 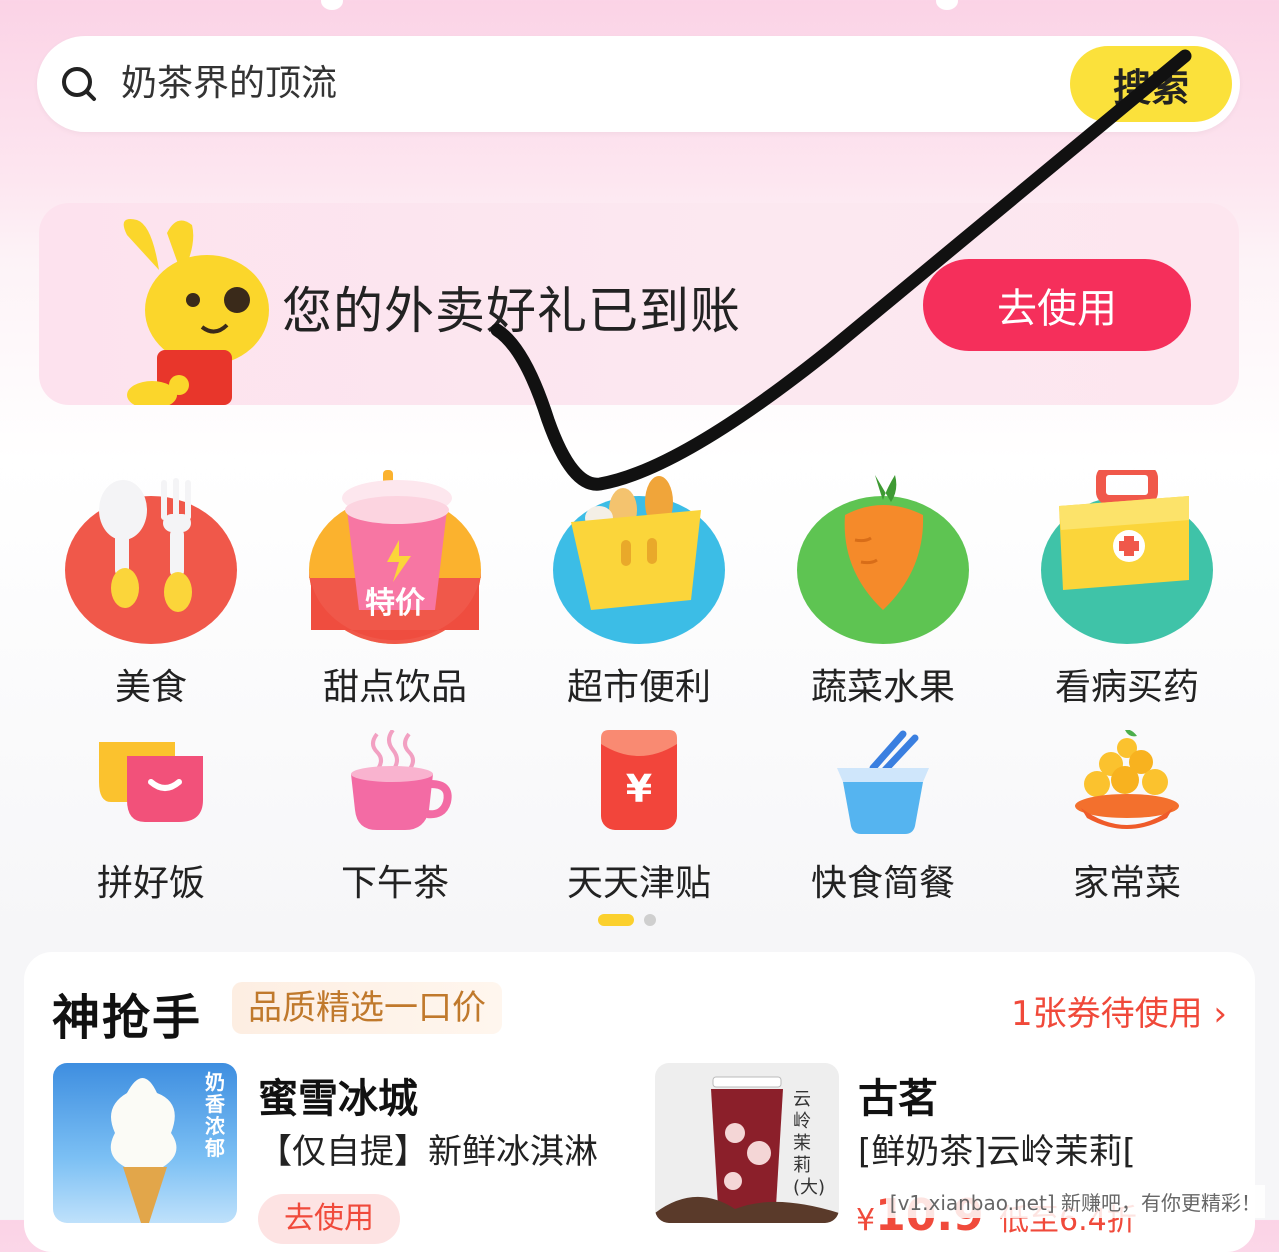 I want to click on use-coupon-button: 去使用, so click(x=329, y=1219).